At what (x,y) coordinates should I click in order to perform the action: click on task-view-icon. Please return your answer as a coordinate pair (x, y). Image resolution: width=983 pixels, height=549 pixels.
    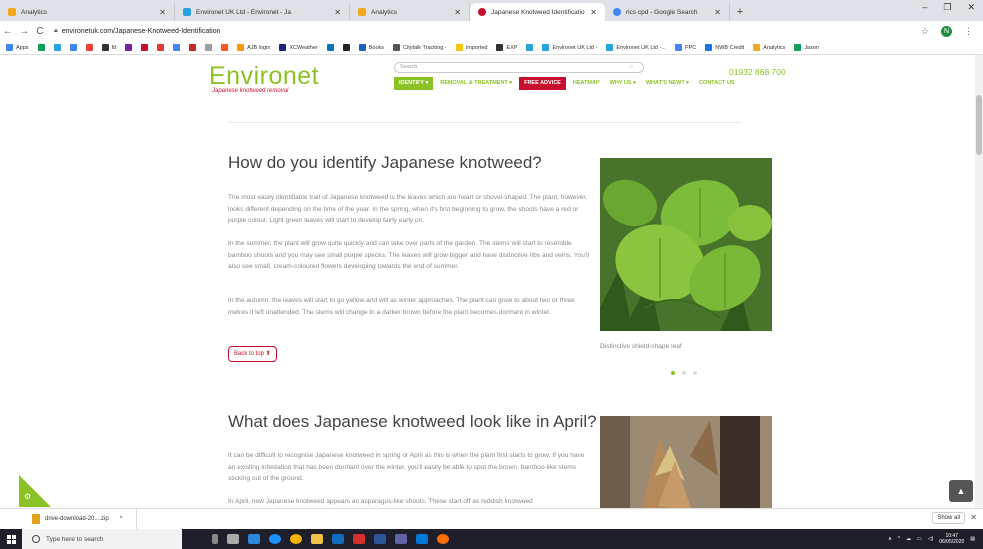
    Looking at the image, I should click on (233, 539).